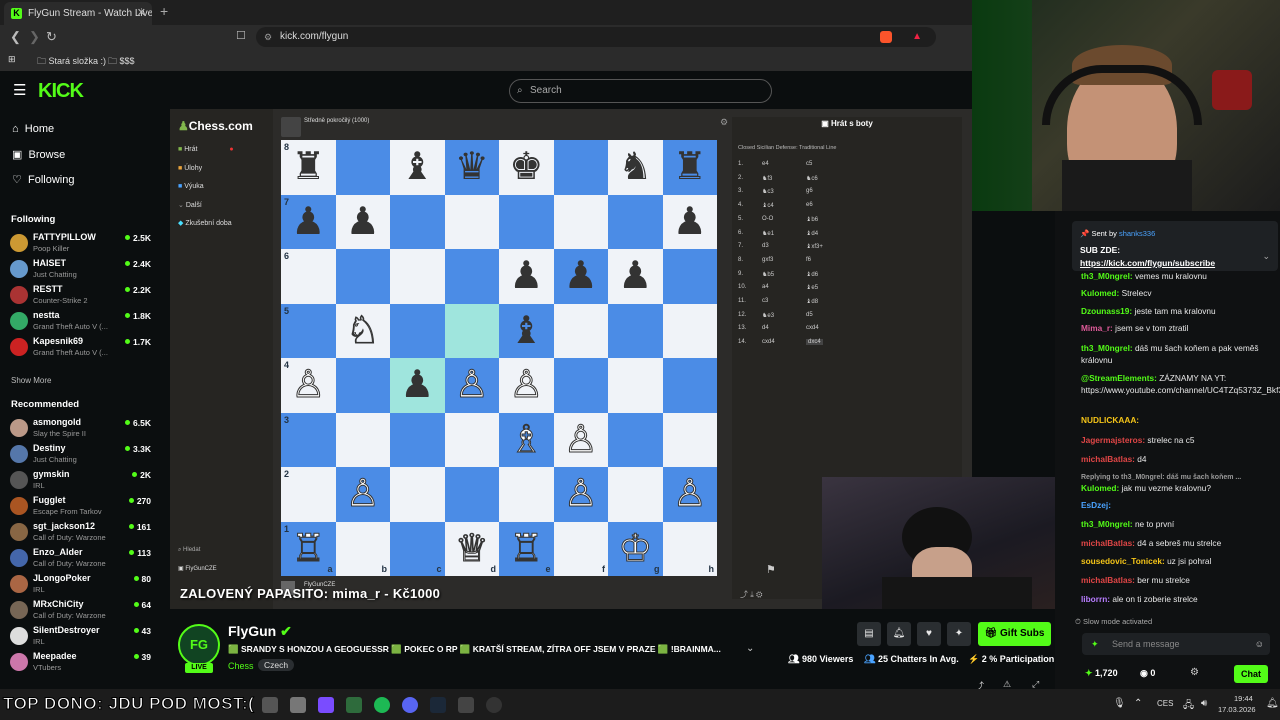  I want to click on square-h1: h, so click(689, 548).